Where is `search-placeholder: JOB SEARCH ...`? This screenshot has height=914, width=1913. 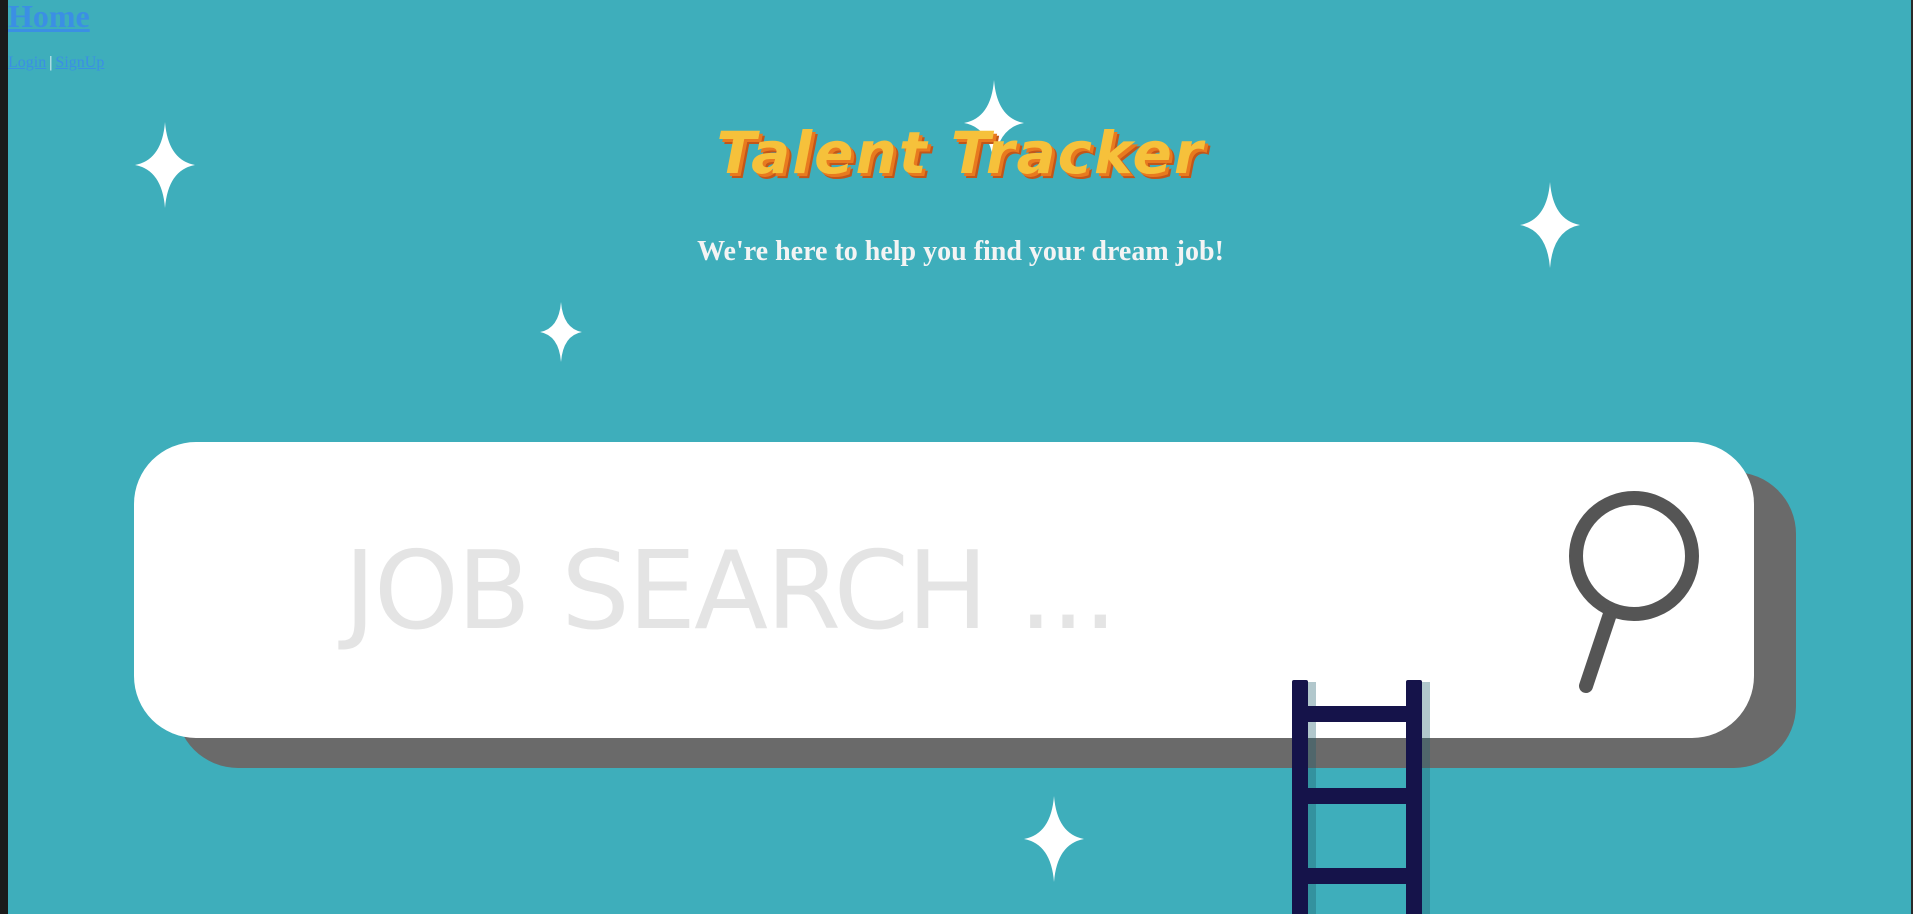
search-placeholder: JOB SEARCH ... is located at coordinates (731, 591).